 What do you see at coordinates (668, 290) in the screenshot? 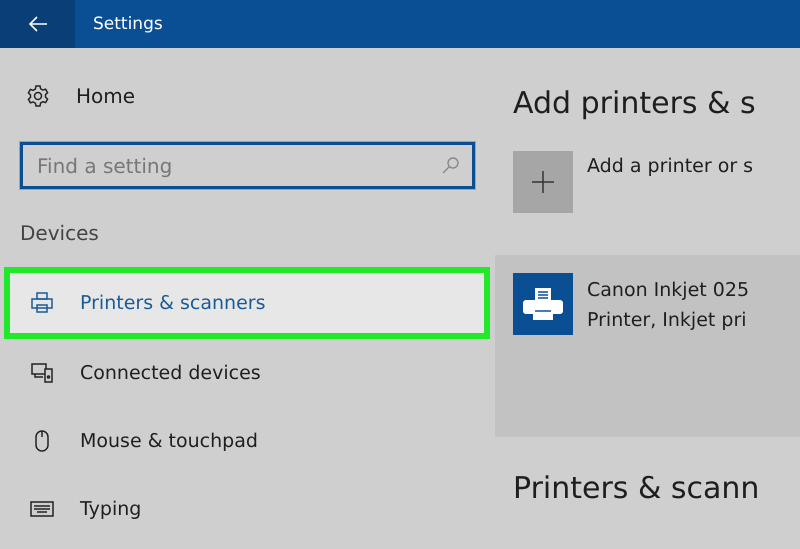
I see `printer-name: Canon Inkjet 025` at bounding box center [668, 290].